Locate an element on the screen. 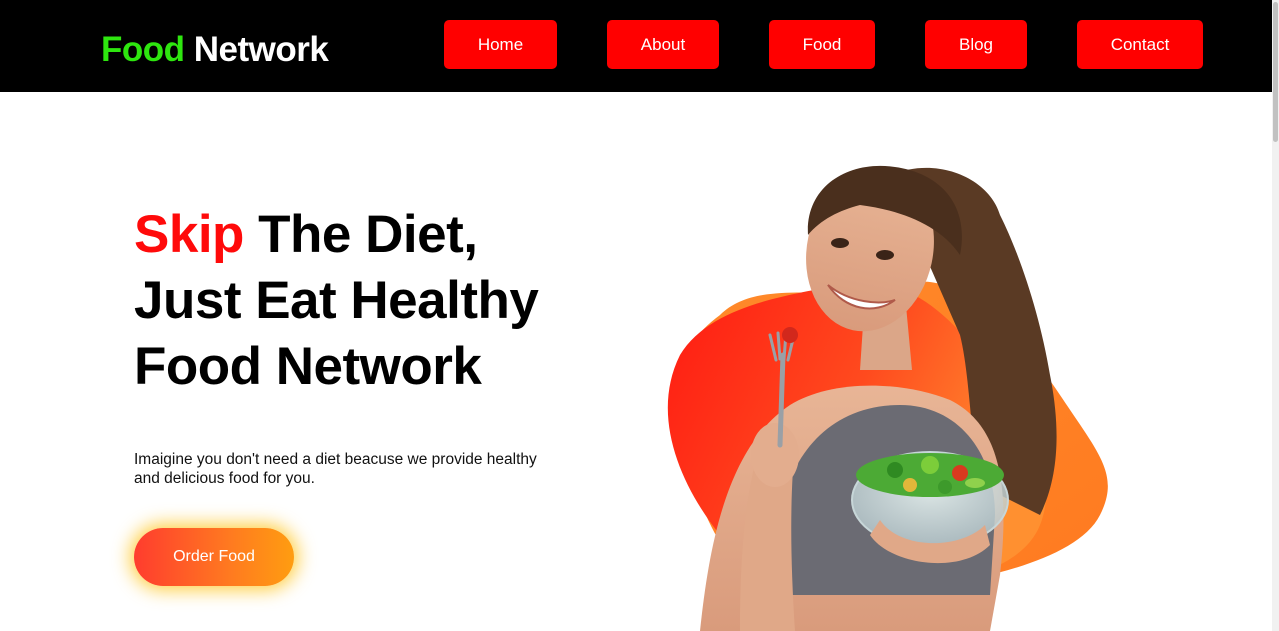 This screenshot has width=1279, height=631. nav-food-button: Food is located at coordinates (822, 44).